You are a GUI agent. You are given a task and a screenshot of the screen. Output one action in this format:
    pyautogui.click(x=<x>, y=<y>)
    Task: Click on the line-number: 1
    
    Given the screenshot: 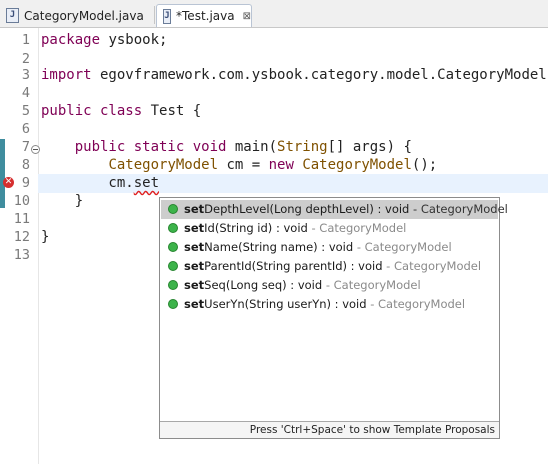 What is the action you would take?
    pyautogui.click(x=25, y=40)
    